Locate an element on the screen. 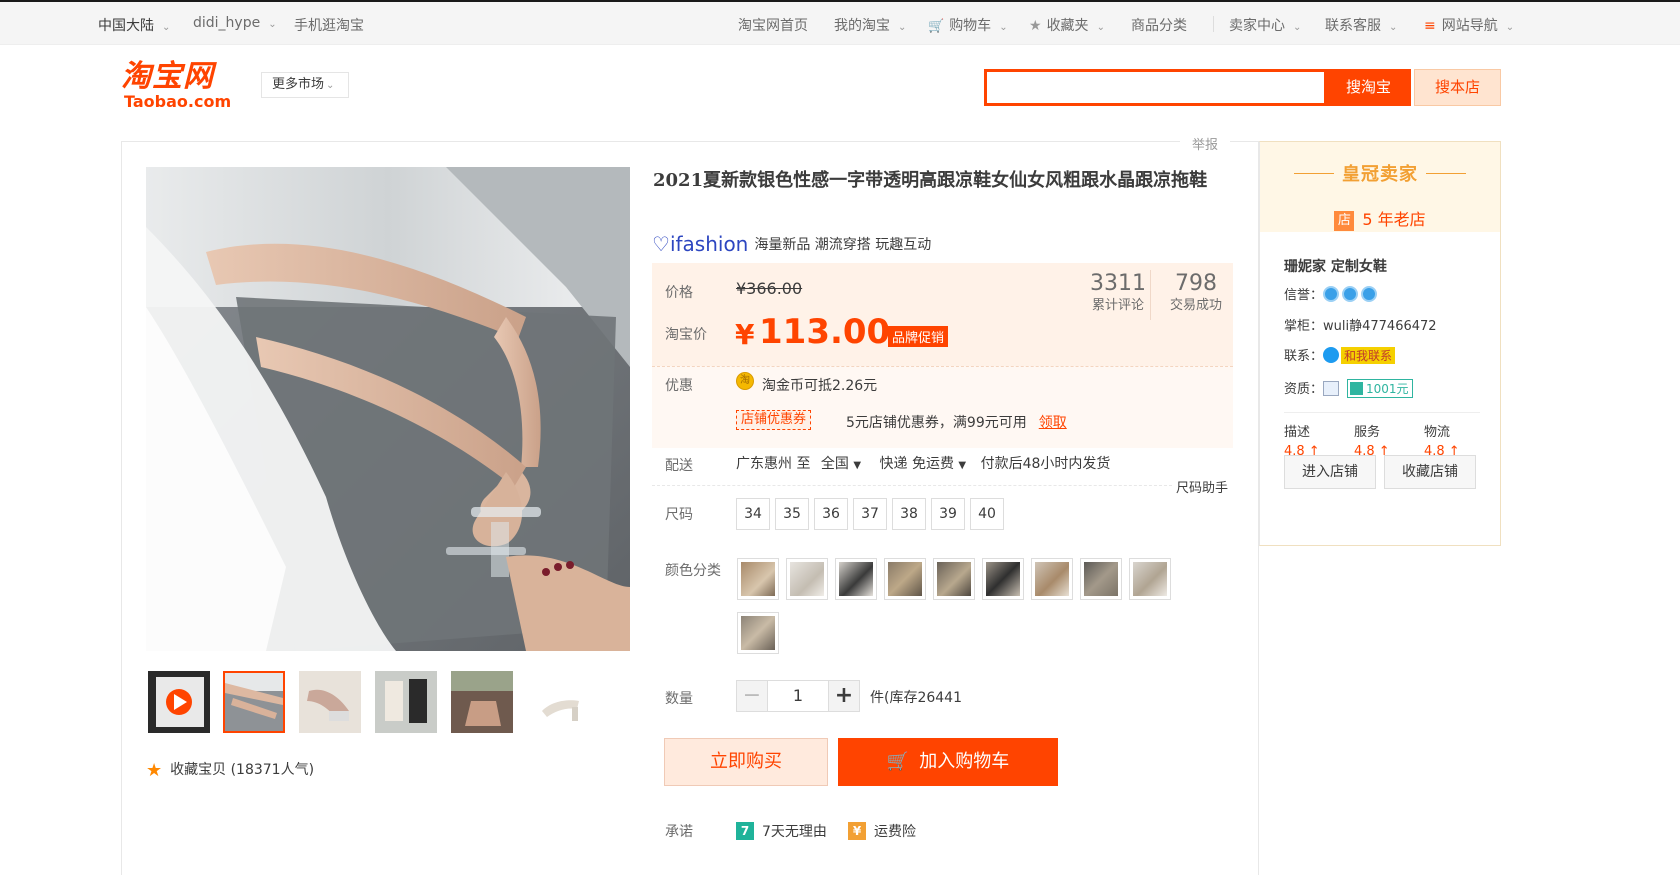 The image size is (1680, 875). ship-from: 广东惠州 至 is located at coordinates (773, 464).